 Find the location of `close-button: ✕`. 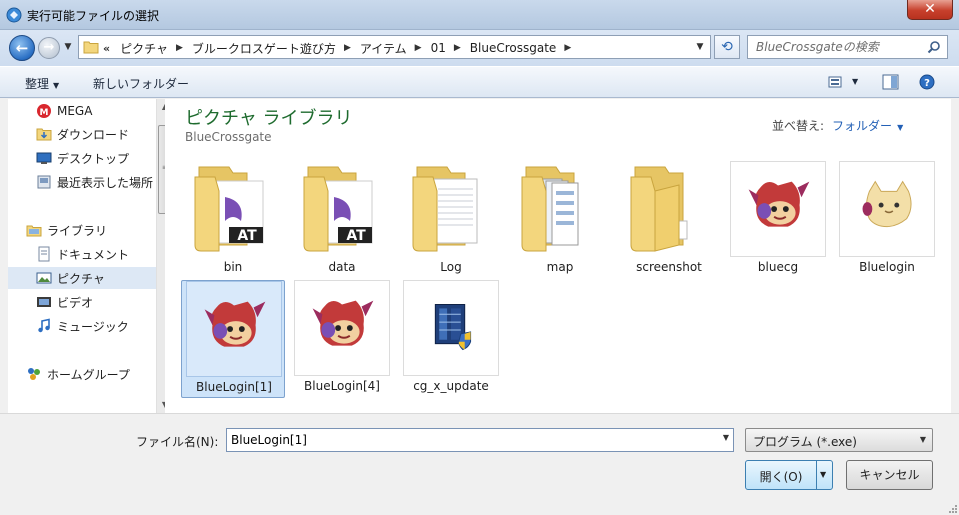

close-button: ✕ is located at coordinates (930, 10).